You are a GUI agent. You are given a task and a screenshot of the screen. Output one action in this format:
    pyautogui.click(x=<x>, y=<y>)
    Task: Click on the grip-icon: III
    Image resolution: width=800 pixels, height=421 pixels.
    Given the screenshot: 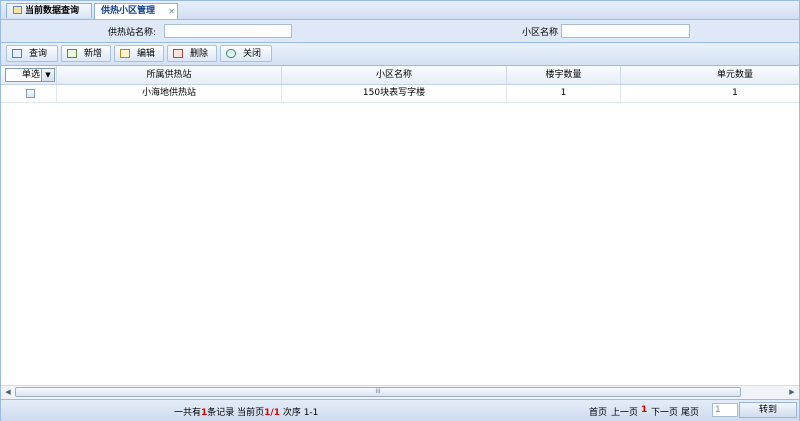 What is the action you would take?
    pyautogui.click(x=378, y=391)
    